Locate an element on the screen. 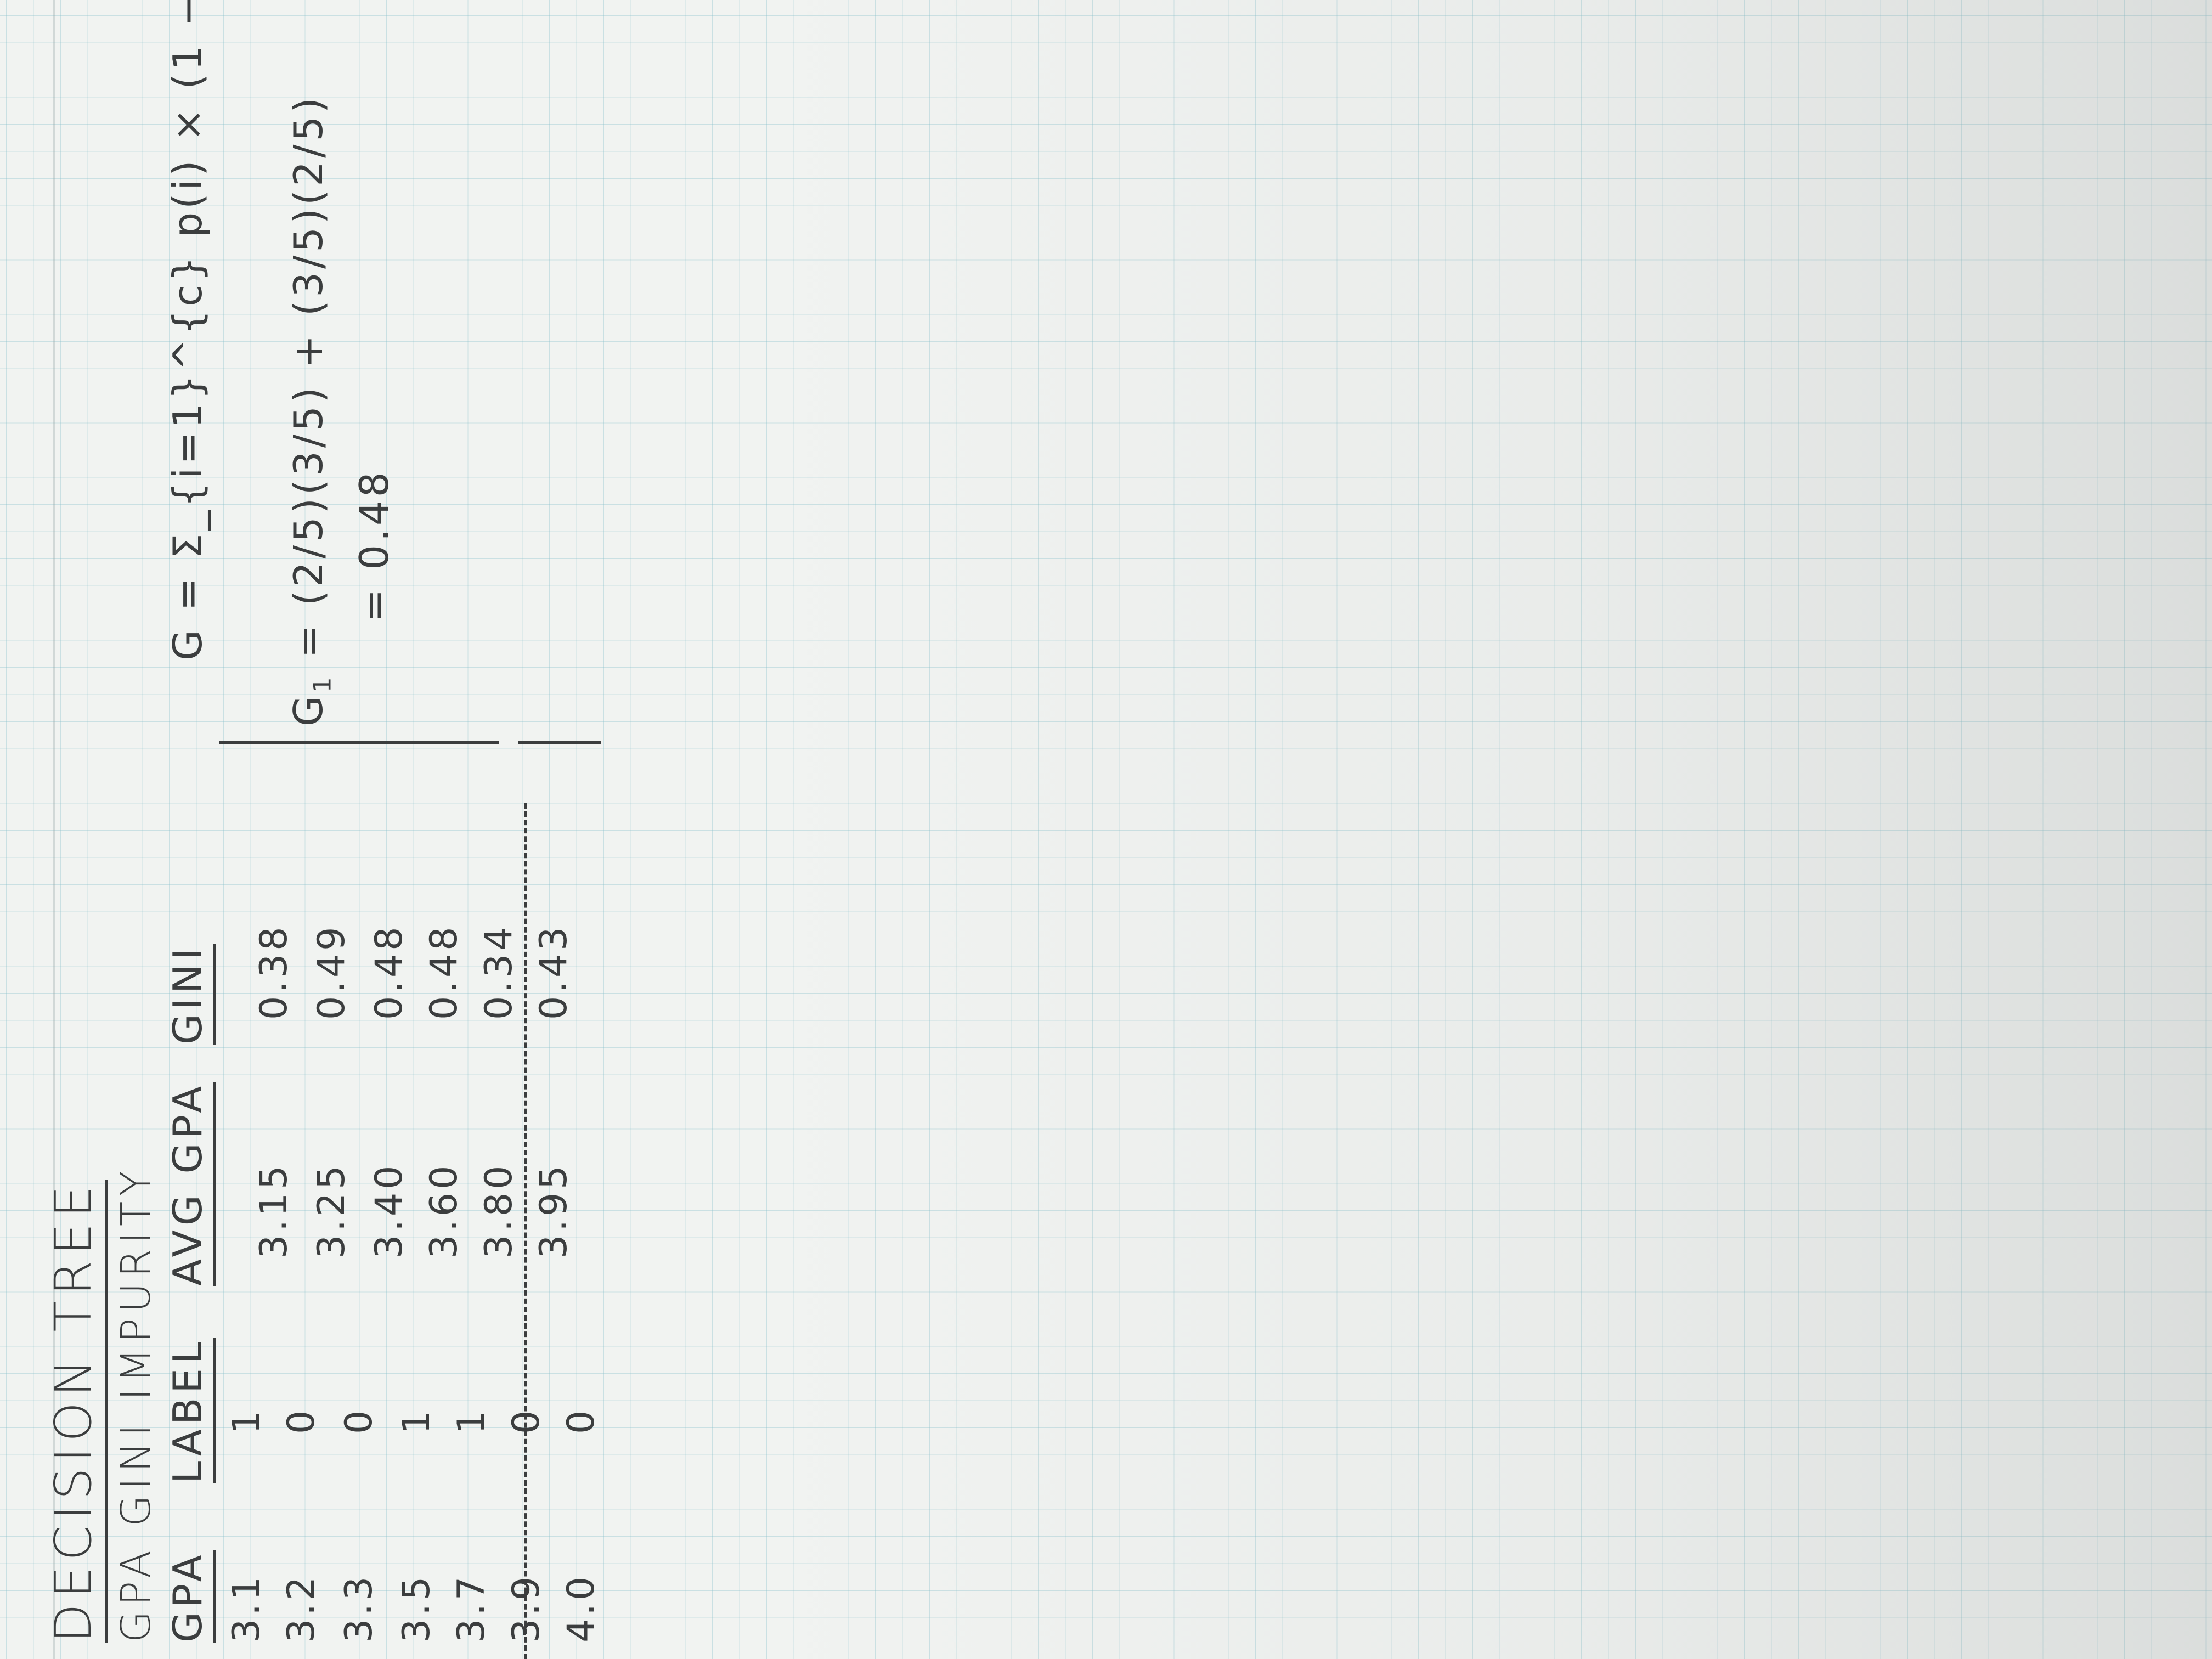 This screenshot has height=1659, width=2212. gpa-cell: 3.7 is located at coordinates (472, 1608).